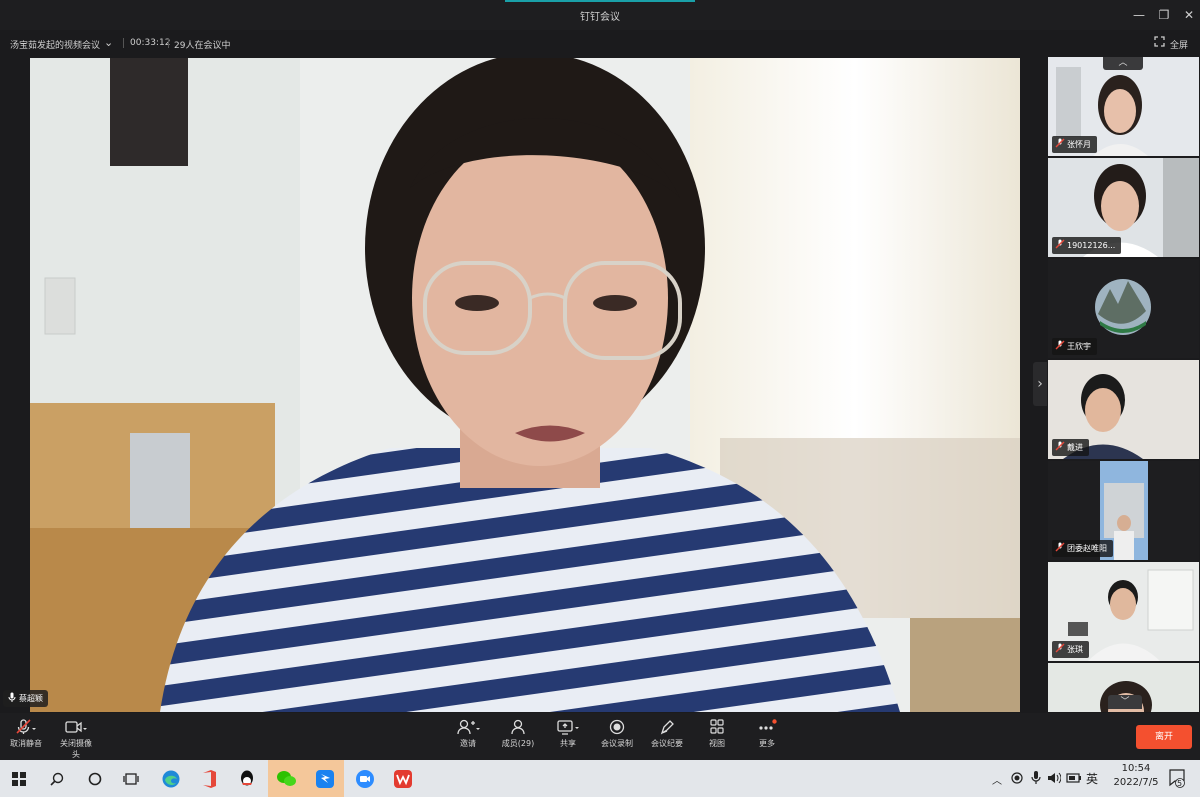 The height and width of the screenshot is (797, 1200). What do you see at coordinates (717, 726) in the screenshot?
I see `grid-view-icon` at bounding box center [717, 726].